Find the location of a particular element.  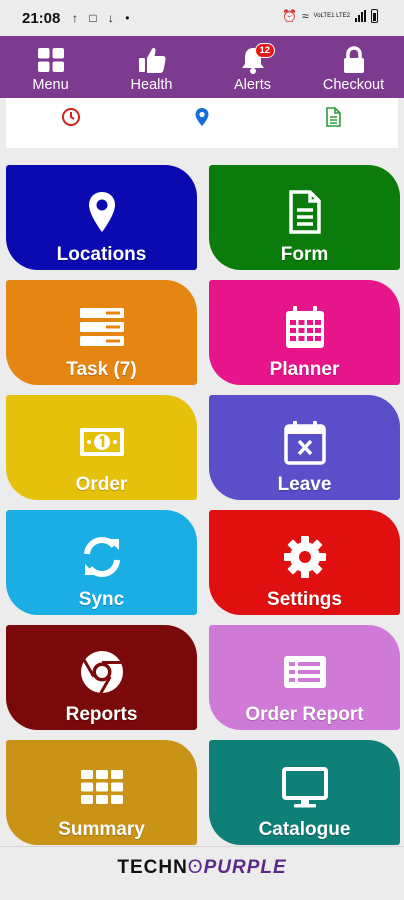

tile-reports-label: Reports is located at coordinates (101, 714).